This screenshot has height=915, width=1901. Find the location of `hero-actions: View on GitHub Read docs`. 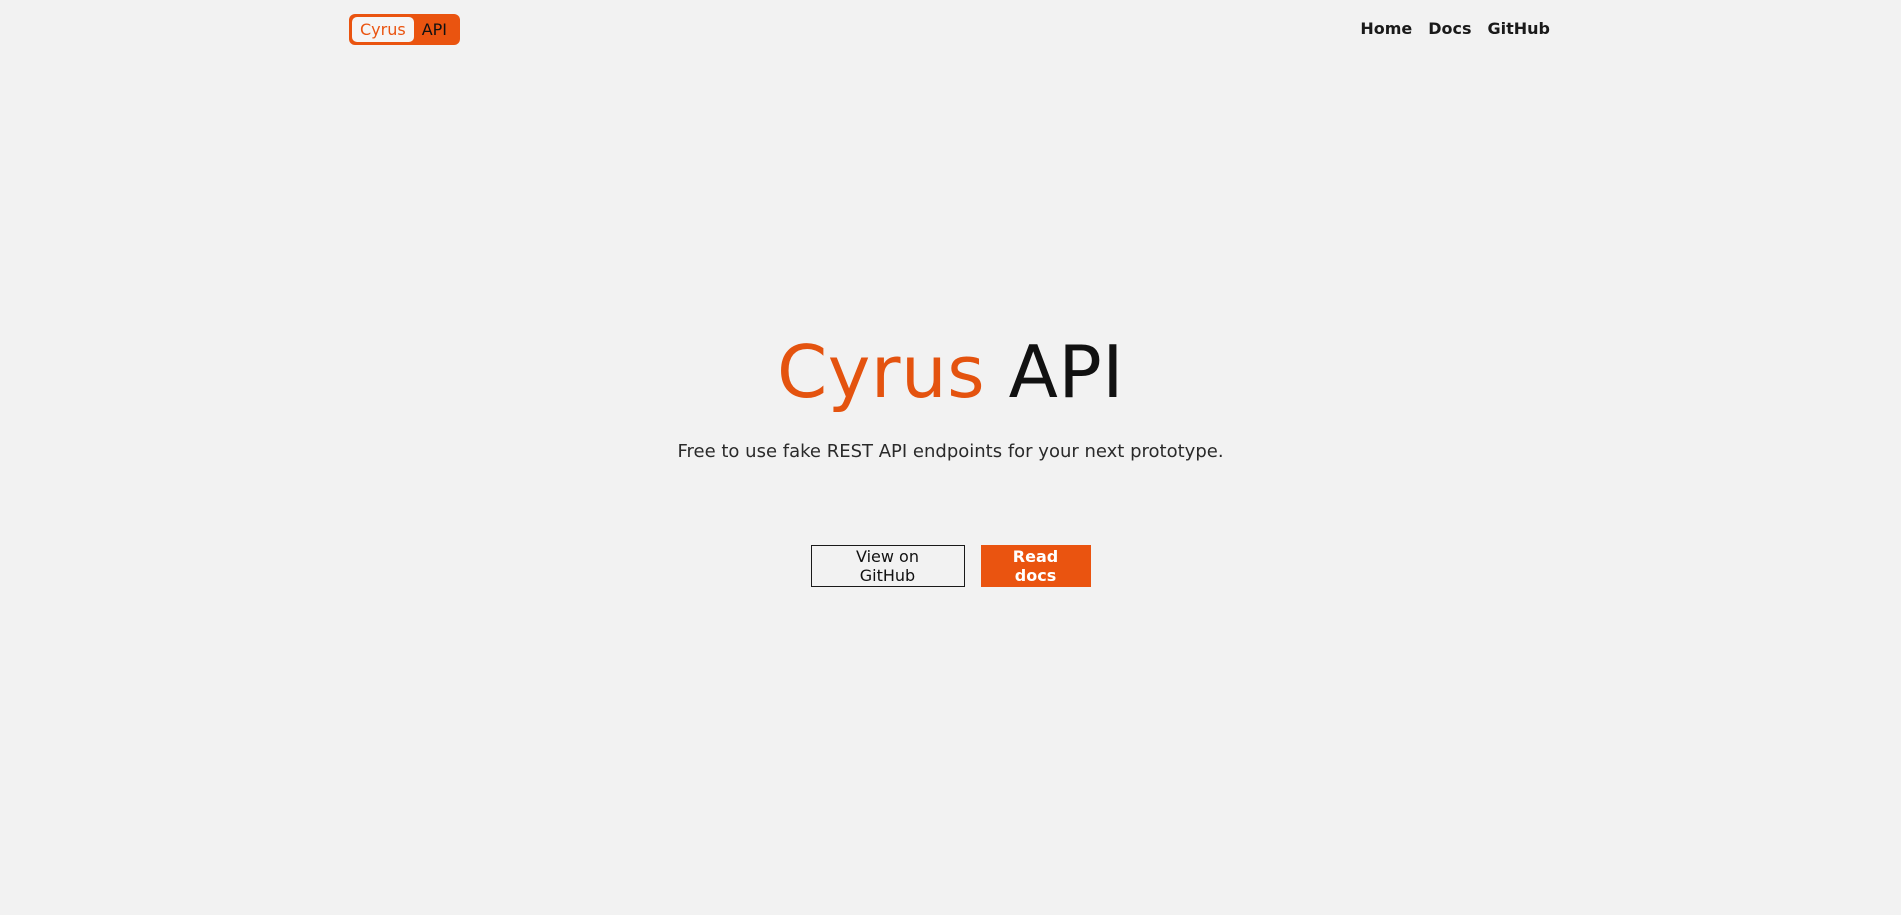

hero-actions: View on GitHub Read docs is located at coordinates (950, 566).